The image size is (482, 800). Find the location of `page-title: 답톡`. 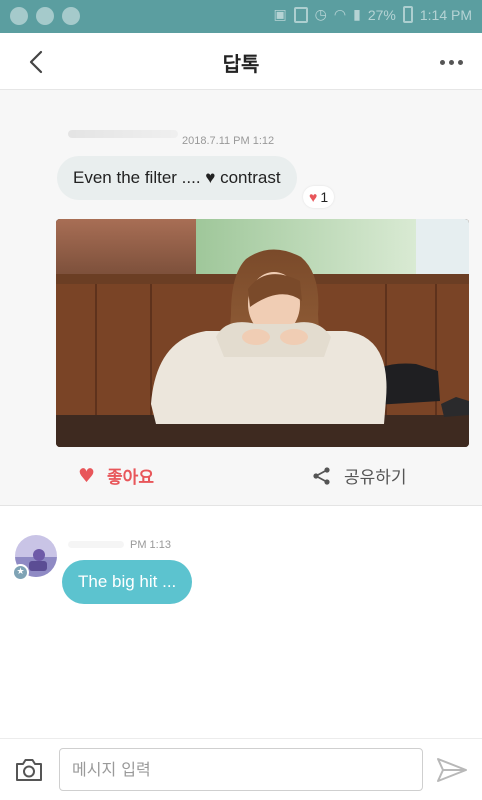

page-title: 답톡 is located at coordinates (241, 64).